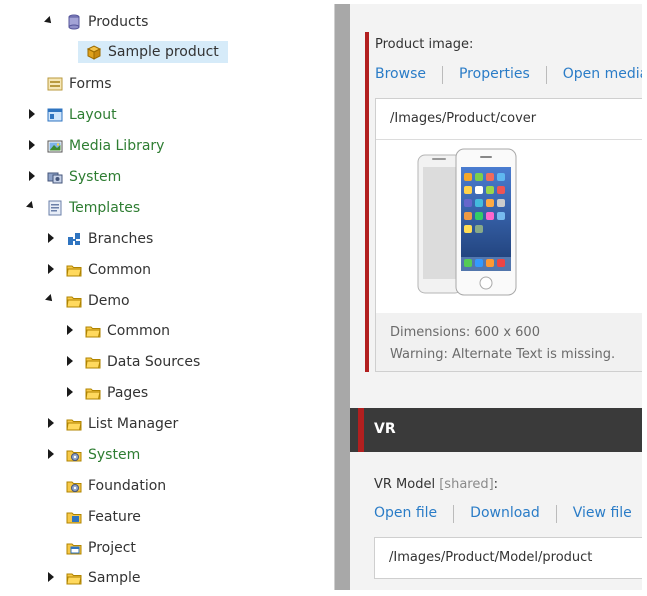 Image resolution: width=647 pixels, height=596 pixels. Describe the element at coordinates (79, 84) in the screenshot. I see `tree-item-forms: Forms` at that location.